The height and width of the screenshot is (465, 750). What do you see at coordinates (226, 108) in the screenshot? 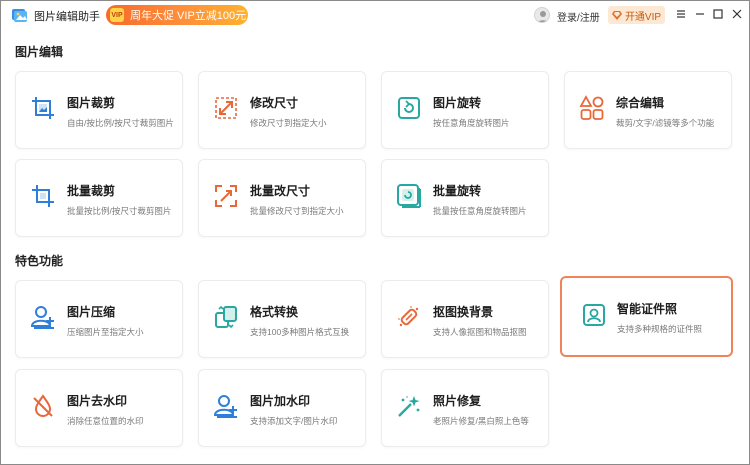
I see `resize-icon` at bounding box center [226, 108].